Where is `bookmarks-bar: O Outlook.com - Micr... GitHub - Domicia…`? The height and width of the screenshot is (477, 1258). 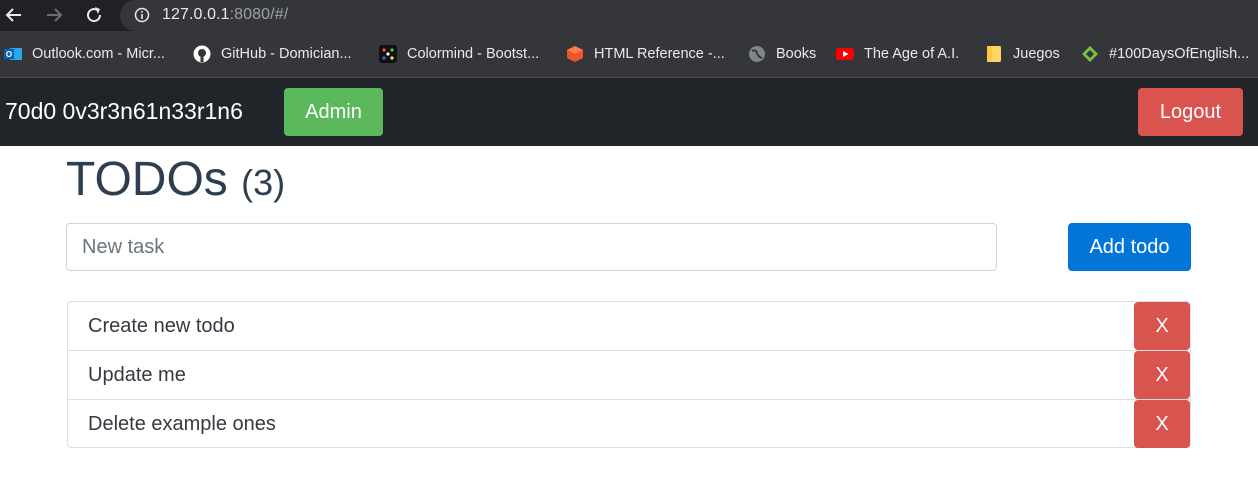
bookmarks-bar: O Outlook.com - Micr... GitHub - Domicia… is located at coordinates (629, 54).